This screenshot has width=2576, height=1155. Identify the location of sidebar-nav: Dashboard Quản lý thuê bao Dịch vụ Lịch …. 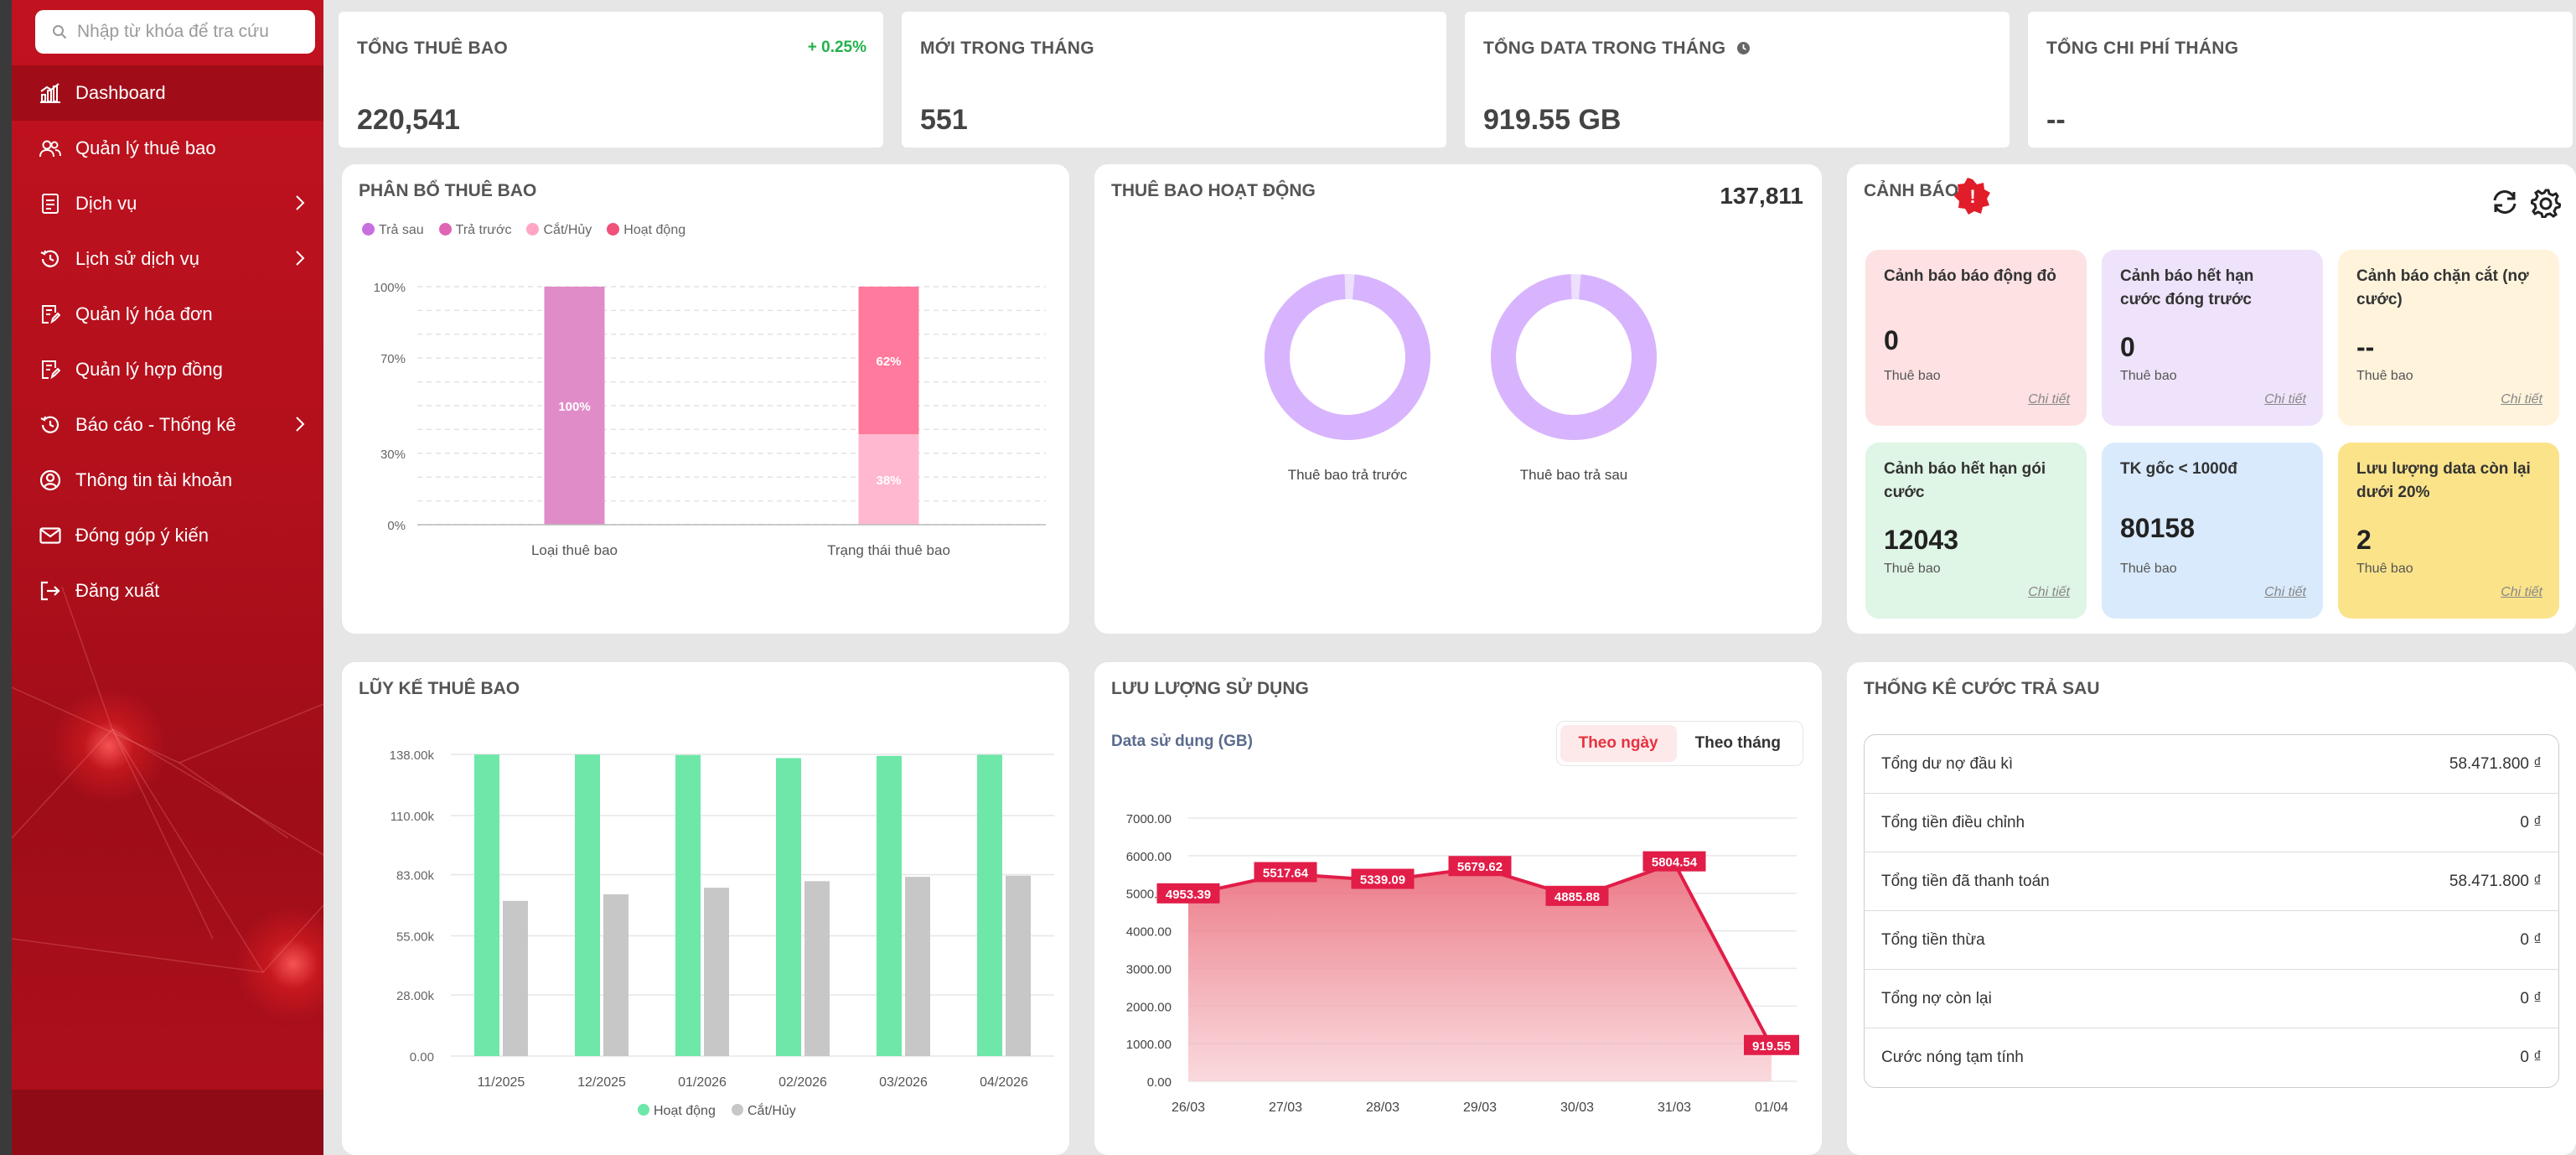
(167, 342).